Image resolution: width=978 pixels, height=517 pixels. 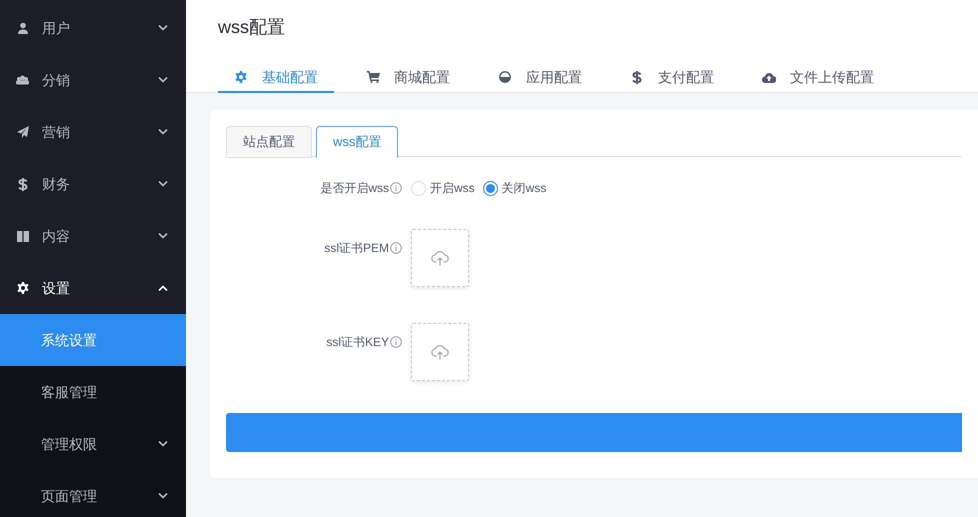 I want to click on sidebar-item: 营销, so click(x=93, y=132).